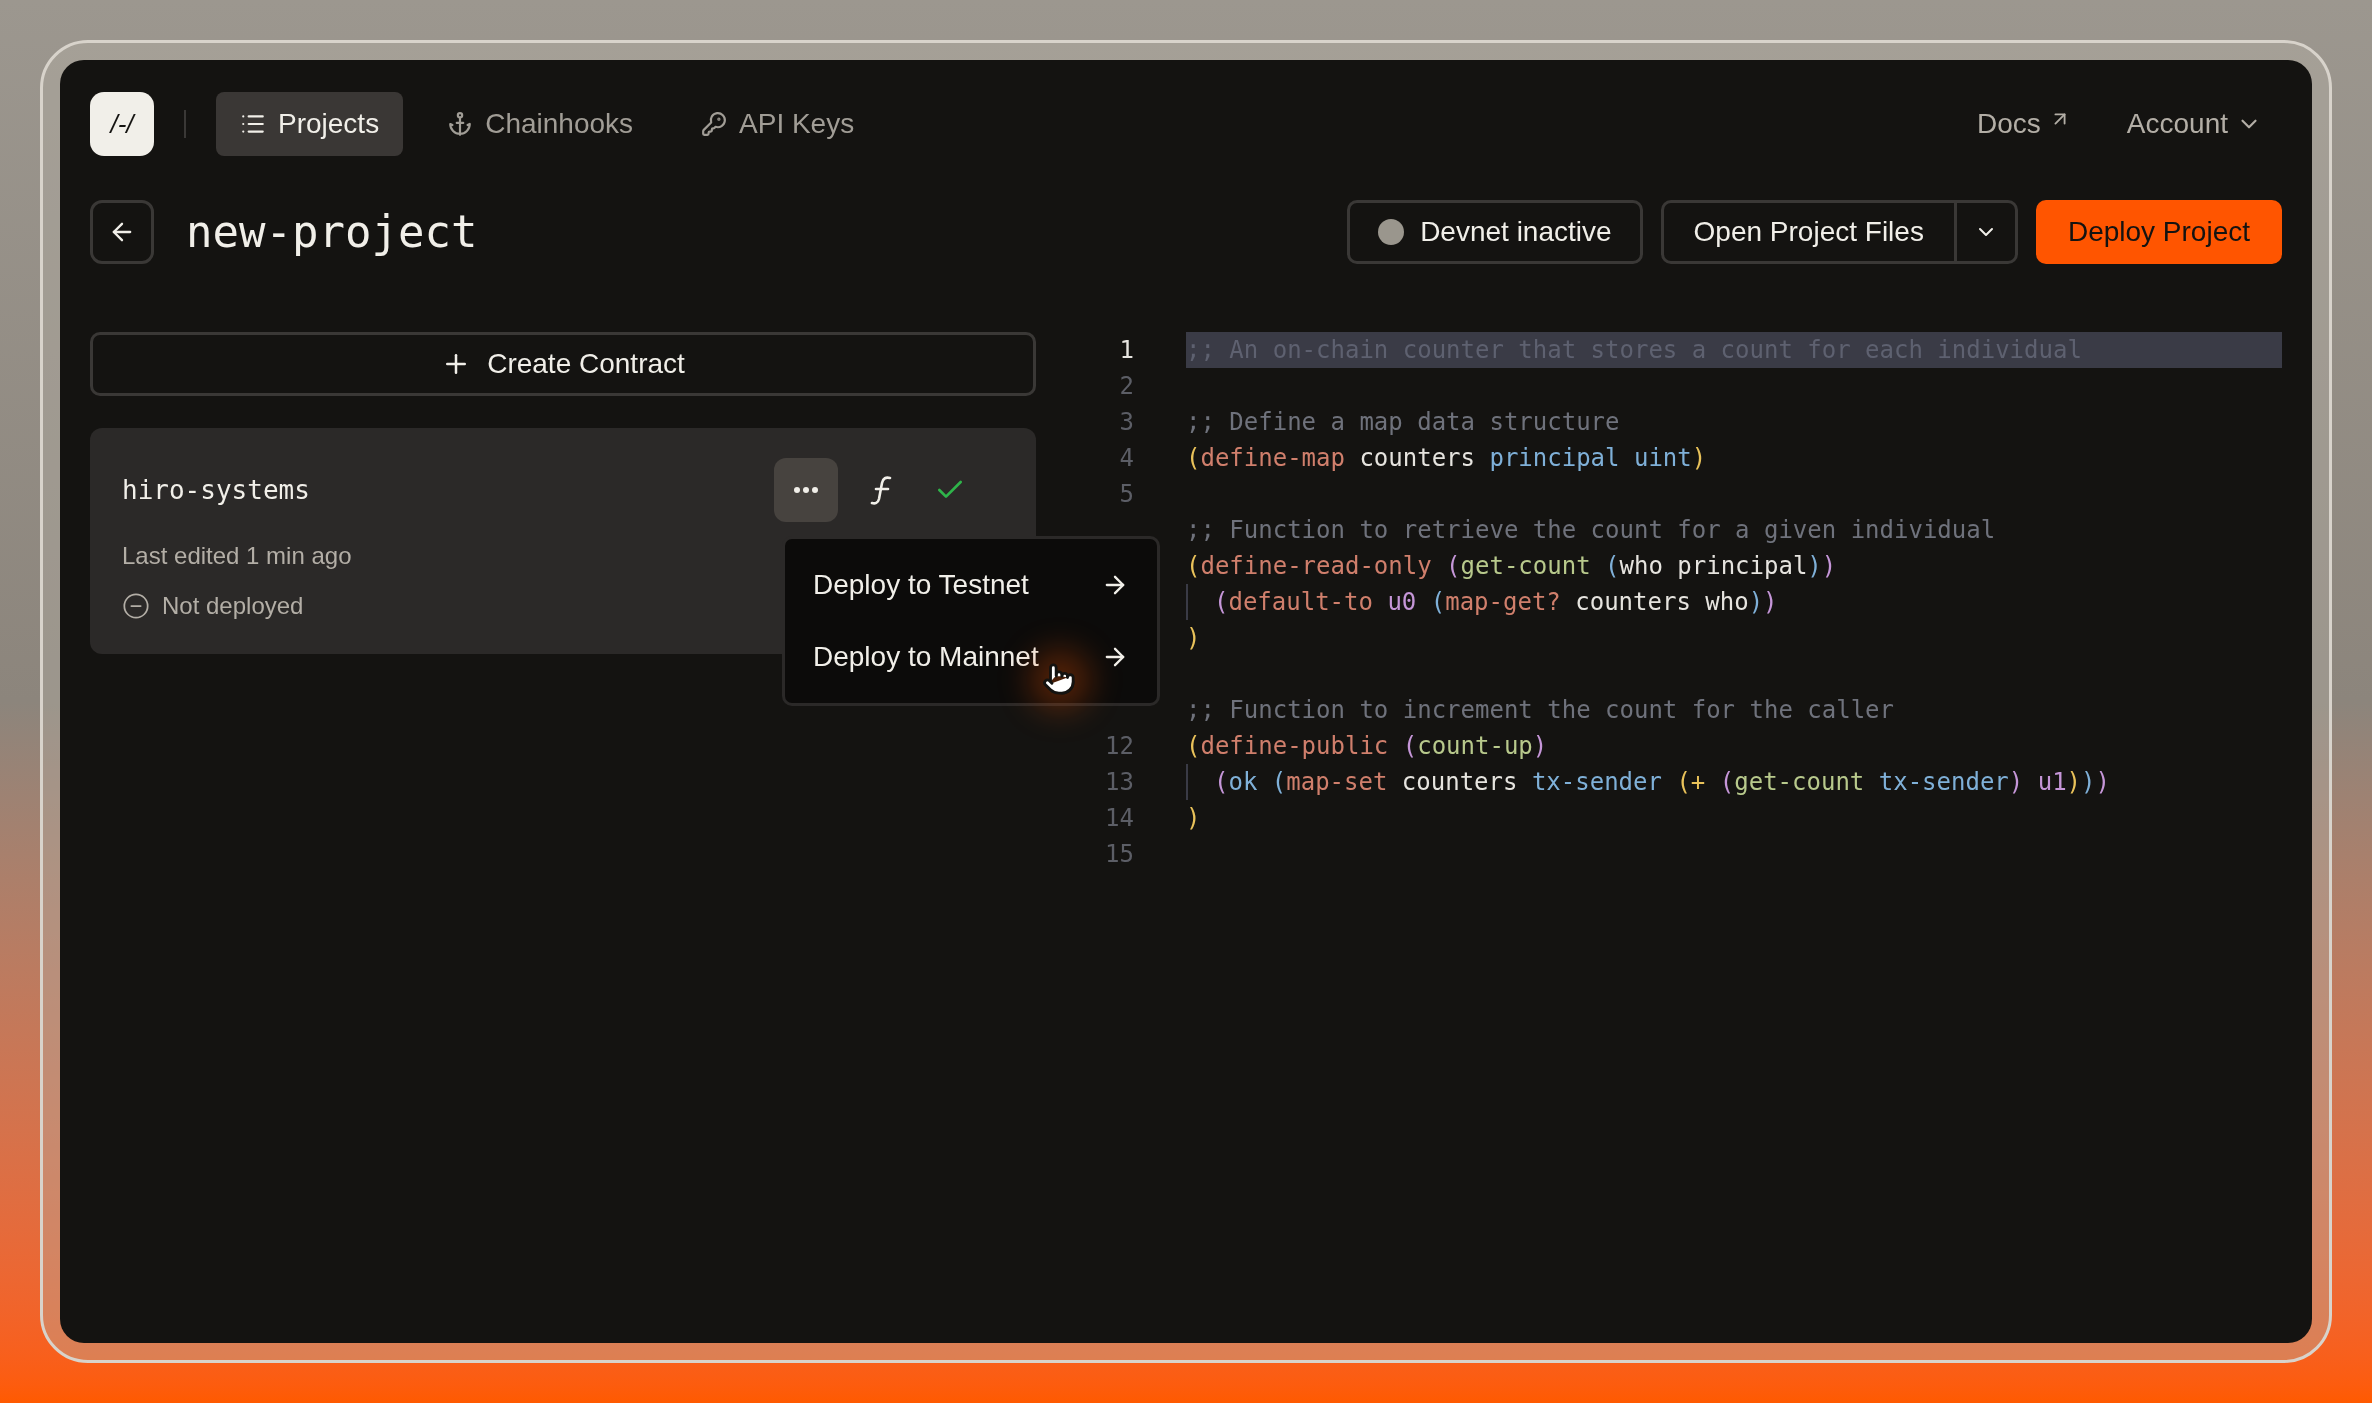  I want to click on menu-item: Deploy to Testnet, so click(971, 585).